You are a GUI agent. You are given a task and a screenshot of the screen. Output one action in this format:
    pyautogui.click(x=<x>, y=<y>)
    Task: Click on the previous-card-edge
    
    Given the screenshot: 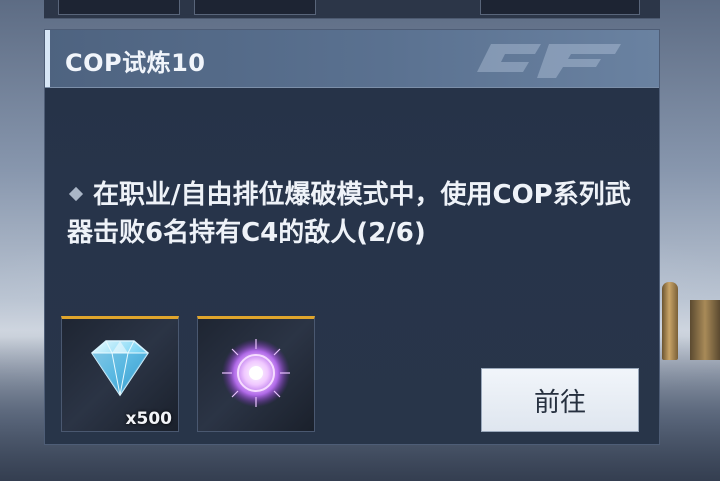 What is the action you would take?
    pyautogui.click(x=352, y=9)
    